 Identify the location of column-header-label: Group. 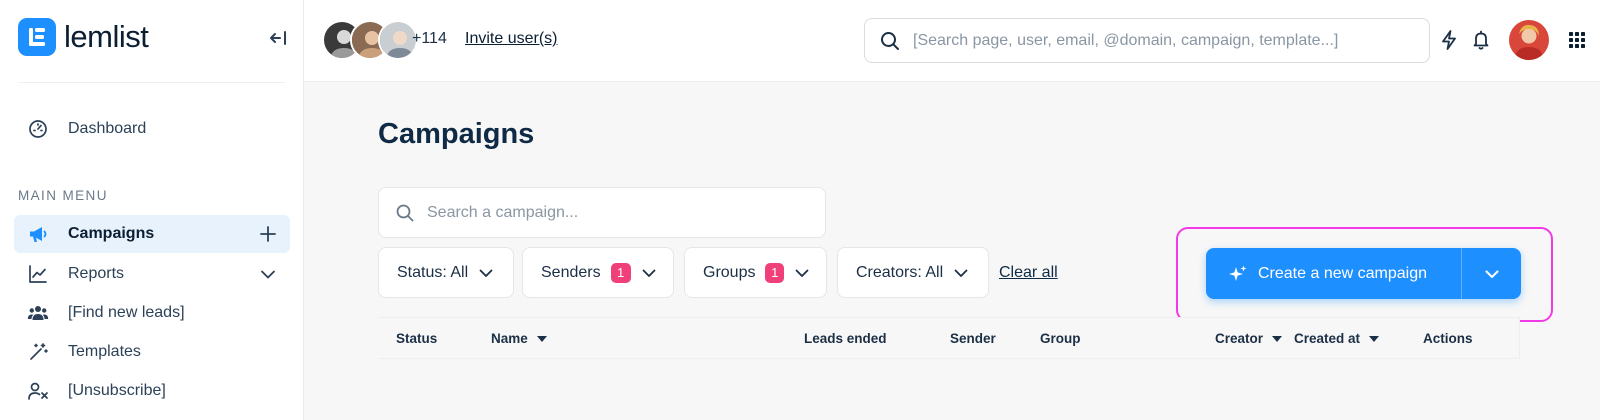
(1060, 338).